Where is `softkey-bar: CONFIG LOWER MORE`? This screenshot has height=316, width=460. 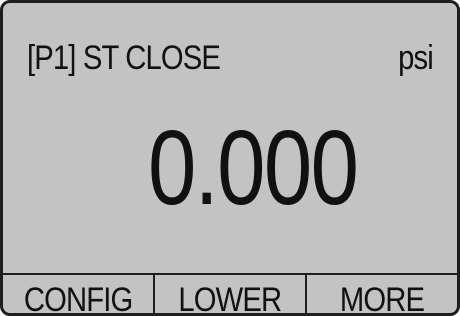 softkey-bar: CONFIG LOWER MORE is located at coordinates (230, 294).